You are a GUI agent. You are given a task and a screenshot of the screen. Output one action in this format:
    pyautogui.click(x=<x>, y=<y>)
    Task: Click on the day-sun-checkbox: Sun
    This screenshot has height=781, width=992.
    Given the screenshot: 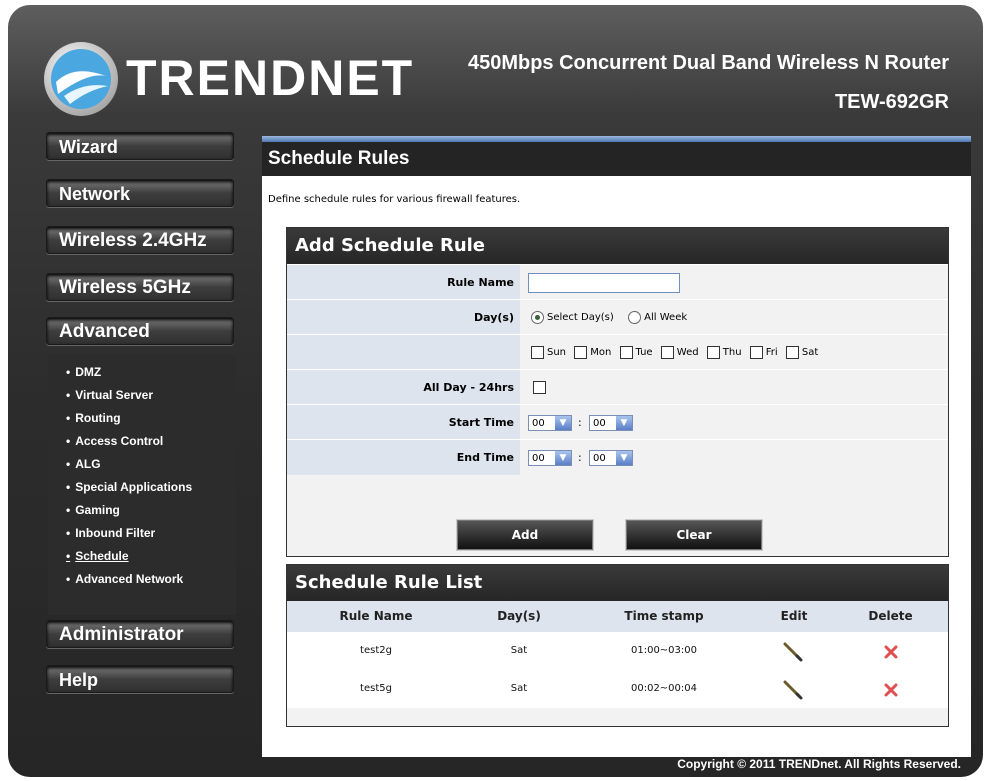 What is the action you would take?
    pyautogui.click(x=548, y=352)
    